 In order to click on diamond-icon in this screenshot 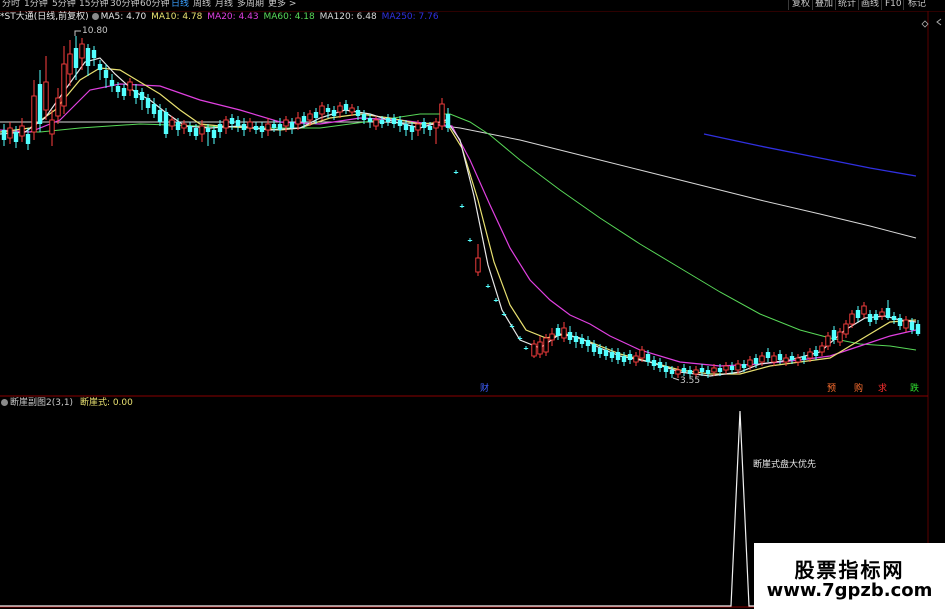, I will do `click(925, 24)`.